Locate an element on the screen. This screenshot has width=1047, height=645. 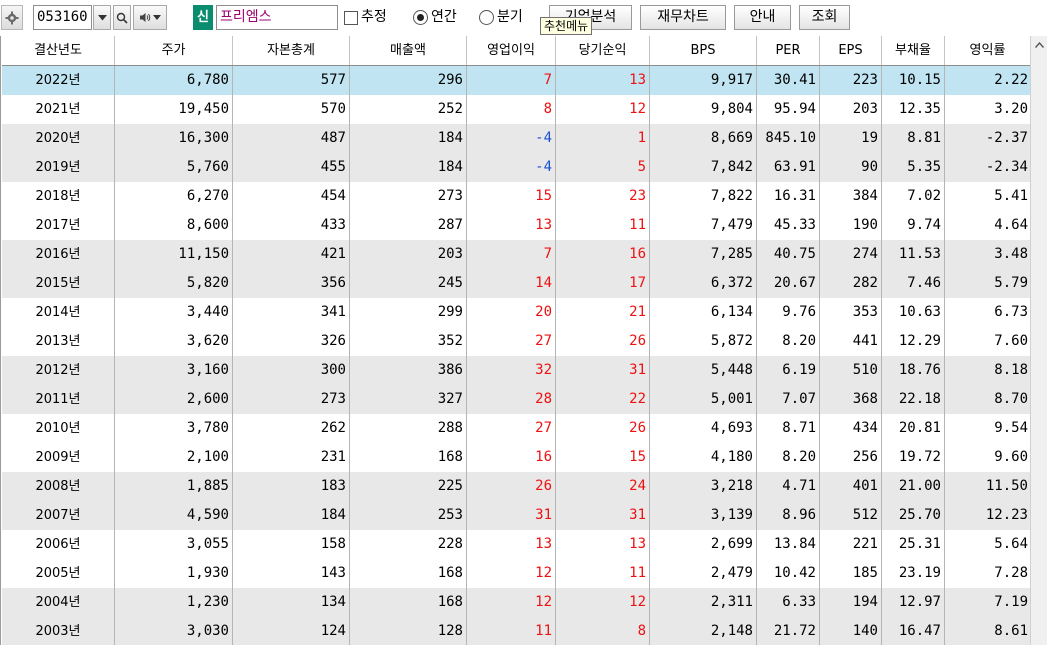
table-cell: 8,669 is located at coordinates (703, 138).